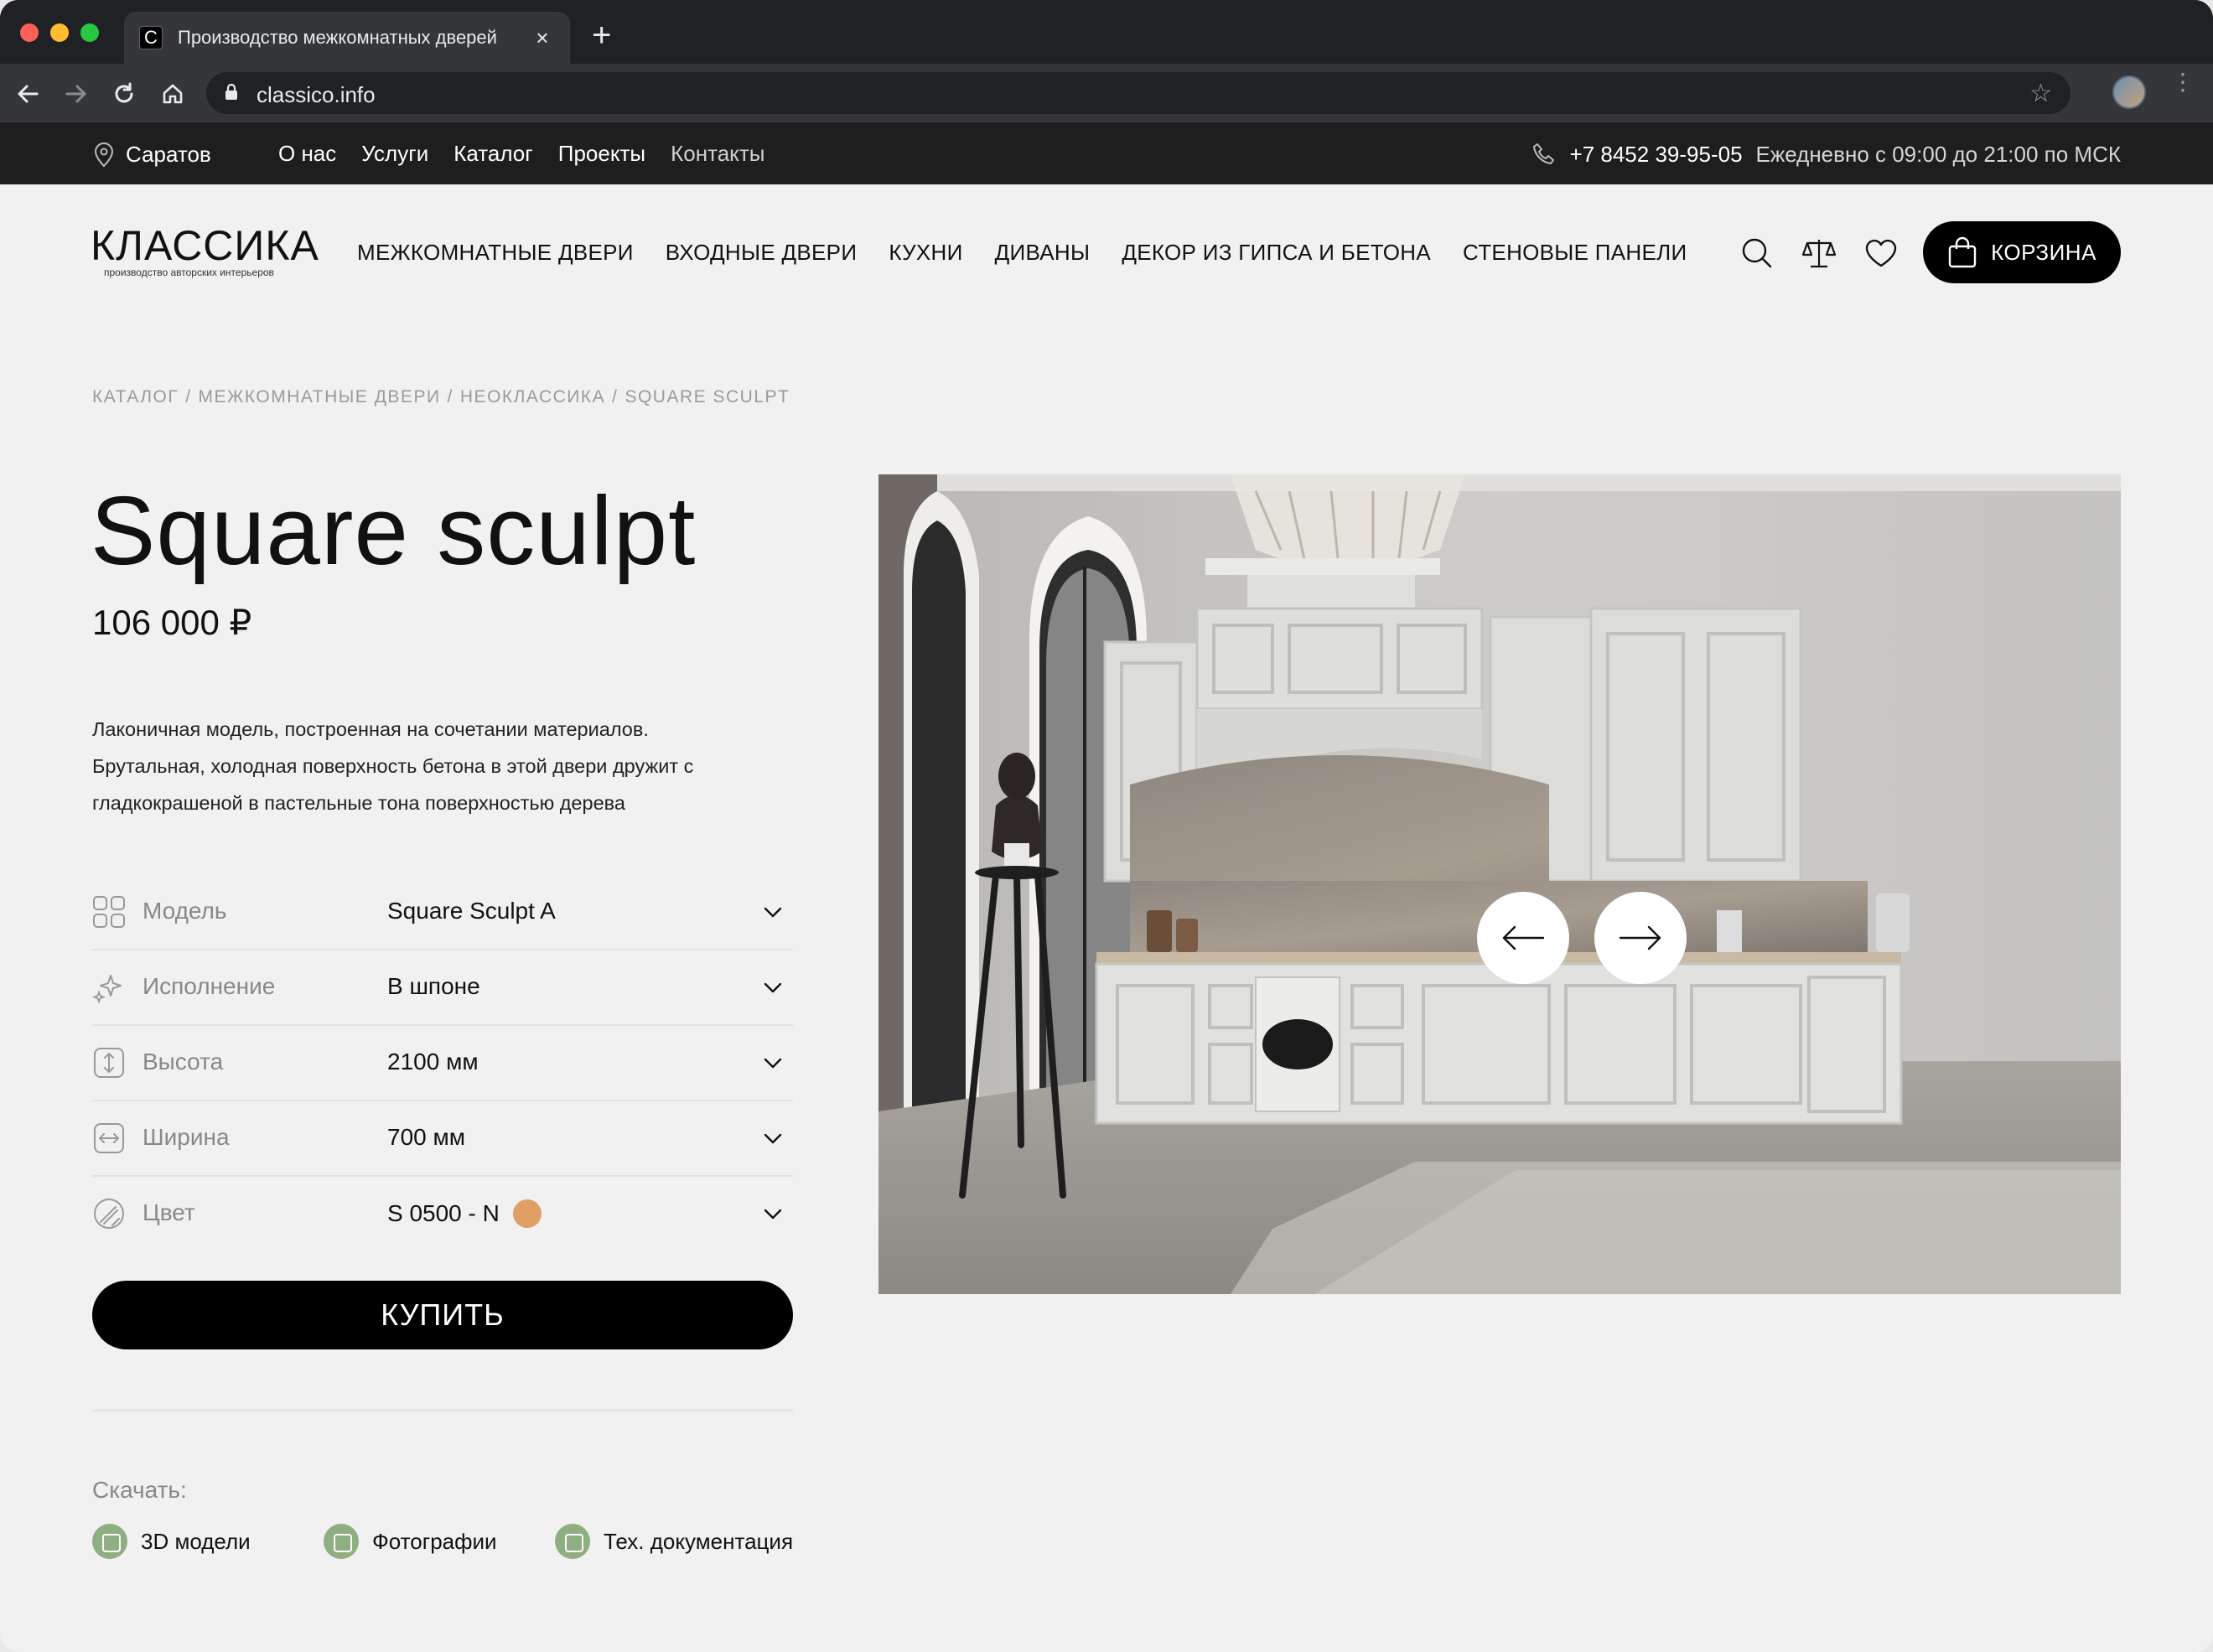 This screenshot has height=1652, width=2213. What do you see at coordinates (172, 622) in the screenshot?
I see `product-price: 106 000 ₽` at bounding box center [172, 622].